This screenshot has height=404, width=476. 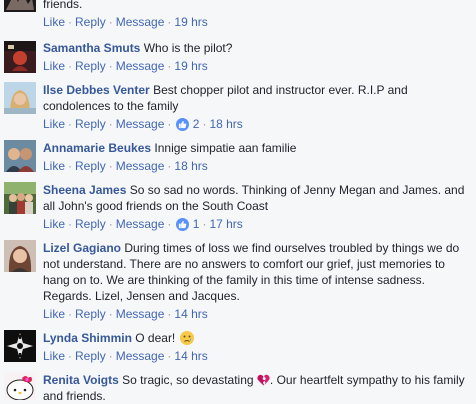 What do you see at coordinates (82, 248) in the screenshot?
I see `comment-author: Lizel Gagiano` at bounding box center [82, 248].